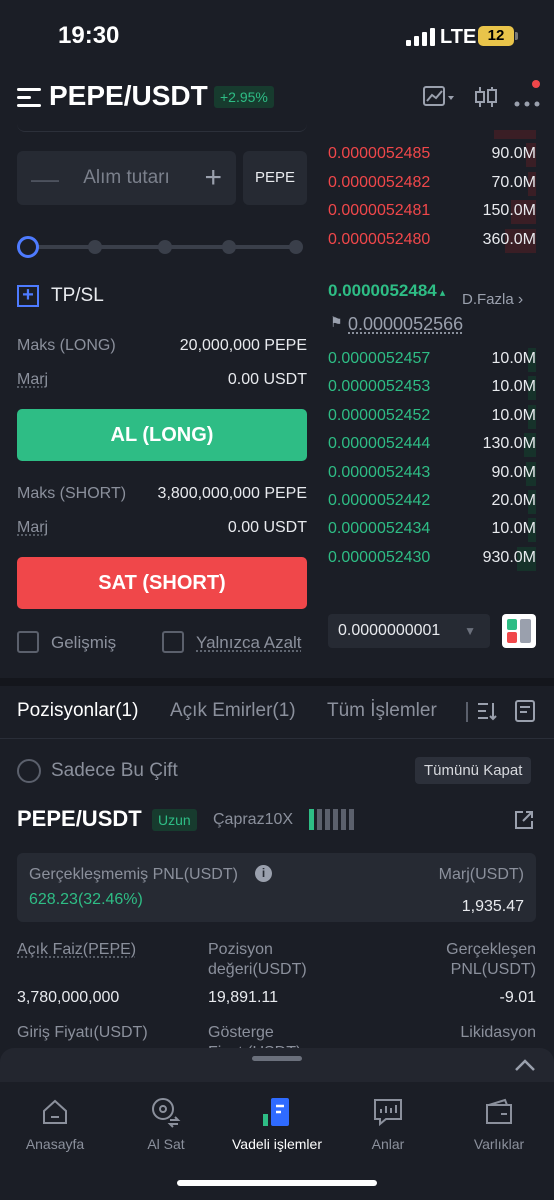 This screenshot has width=554, height=1200. What do you see at coordinates (89, 35) in the screenshot?
I see `status-time: 19:30` at bounding box center [89, 35].